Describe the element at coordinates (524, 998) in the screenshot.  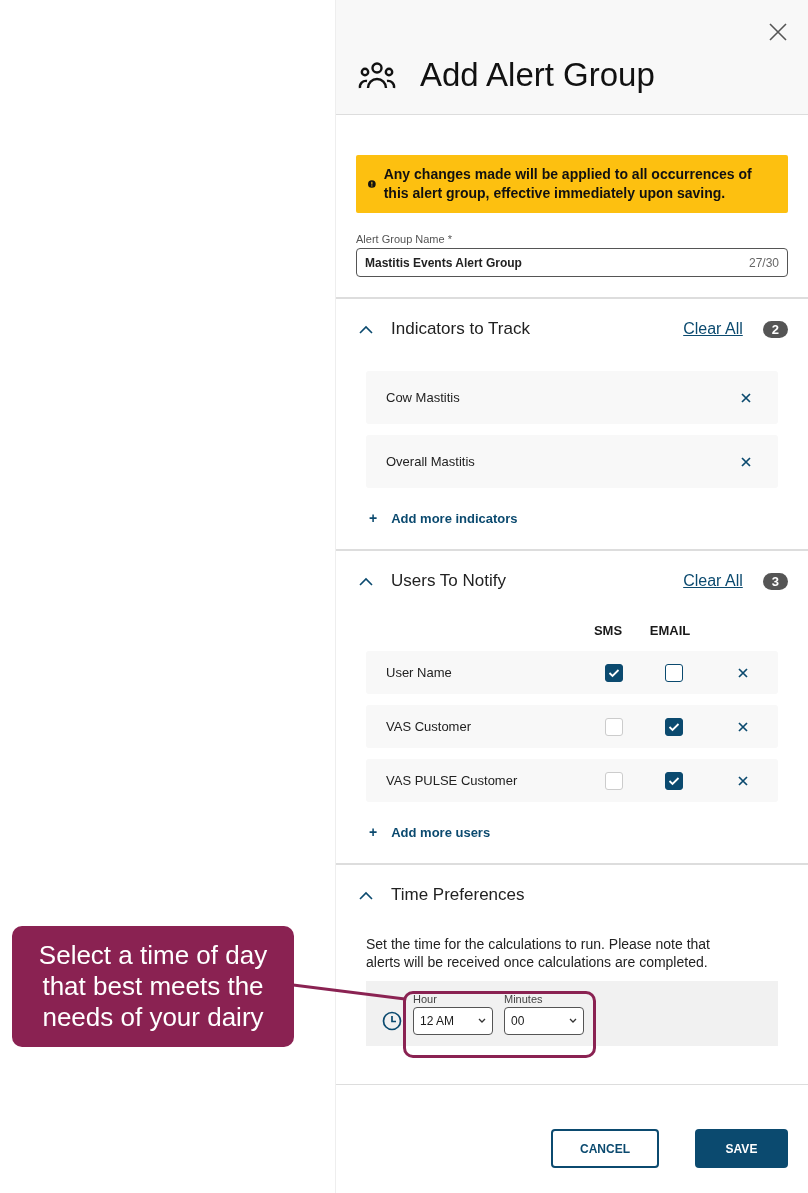
I see `minutes-label: Minutes` at that location.